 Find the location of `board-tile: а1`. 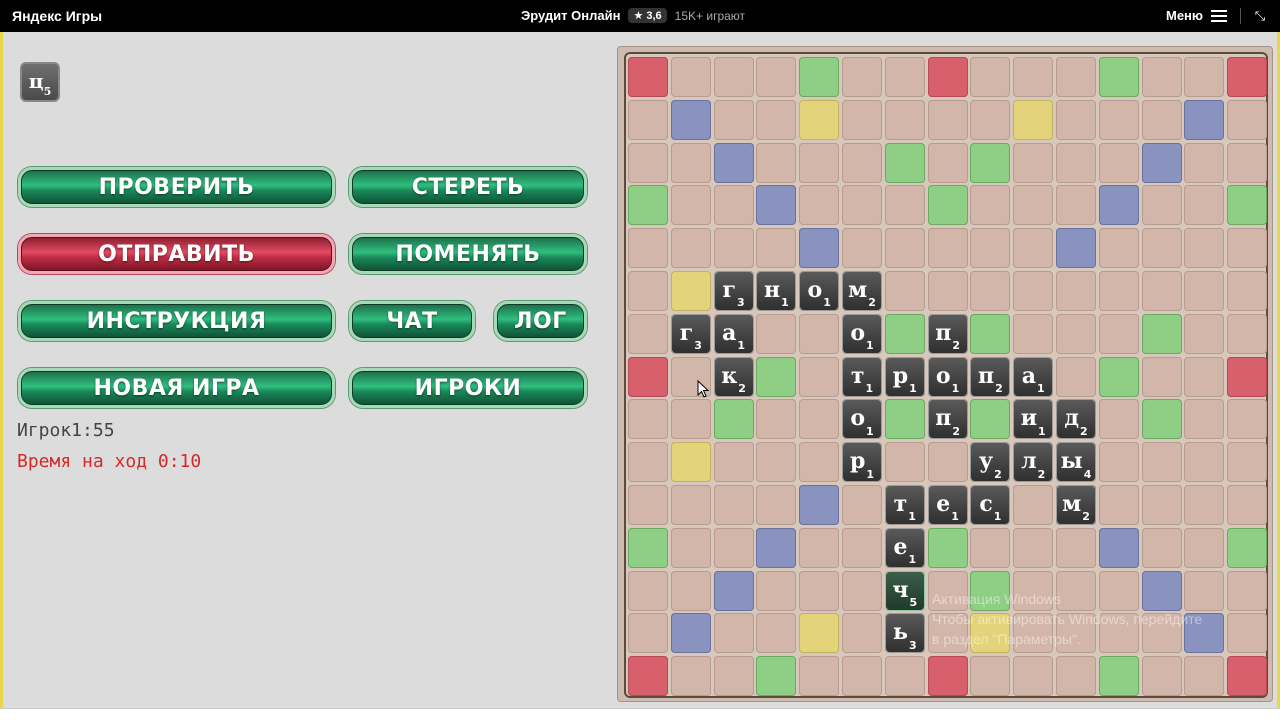

board-tile: а1 is located at coordinates (733, 333).